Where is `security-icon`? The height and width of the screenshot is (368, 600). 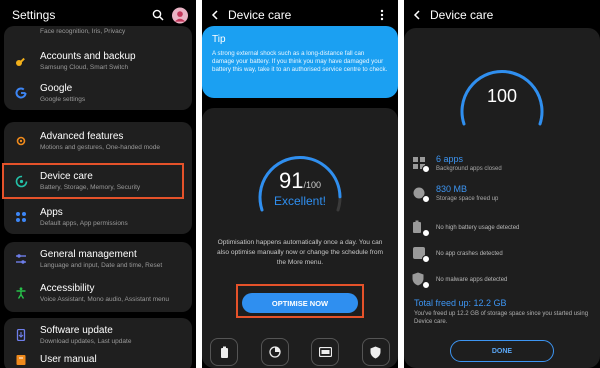 security-icon is located at coordinates (375, 352).